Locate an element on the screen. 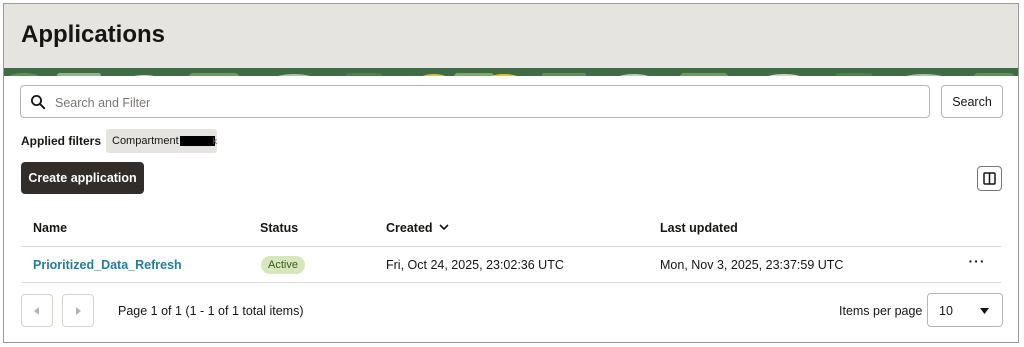 Image resolution: width=1024 pixels, height=347 pixels. chevron-down-icon is located at coordinates (444, 227).